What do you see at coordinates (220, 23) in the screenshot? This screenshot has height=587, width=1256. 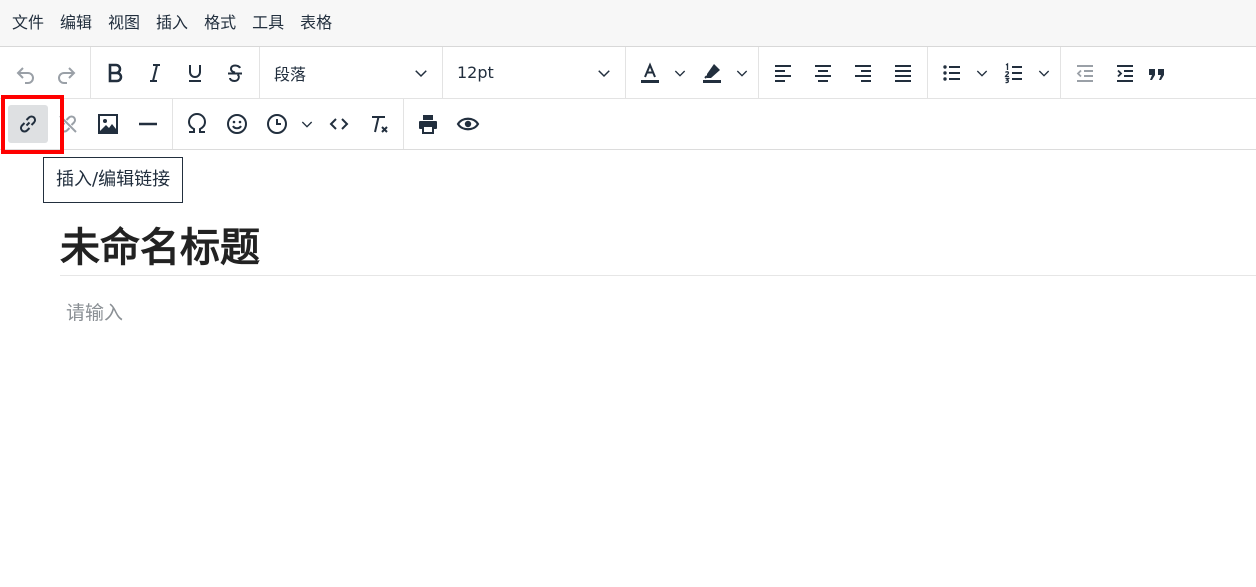 I see `menu-format: 格式` at bounding box center [220, 23].